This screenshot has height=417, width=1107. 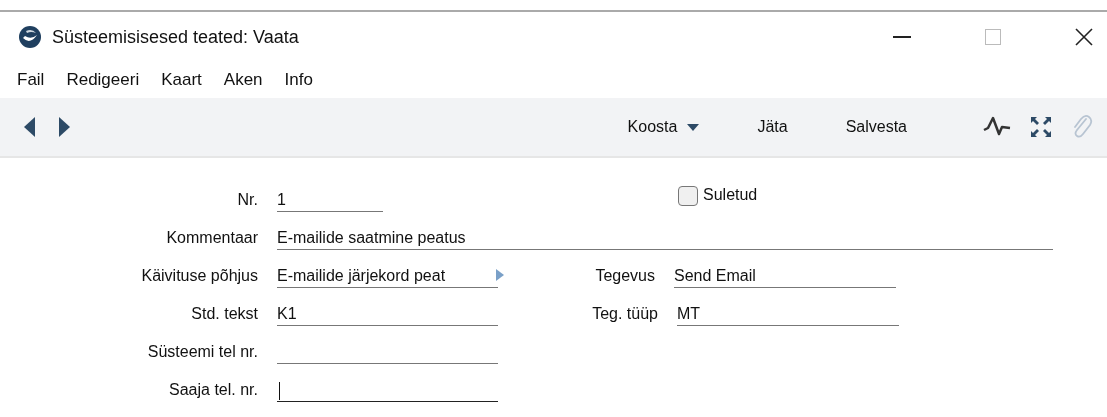 I want to click on field-label: Süsteemi tel nr., so click(x=202, y=352).